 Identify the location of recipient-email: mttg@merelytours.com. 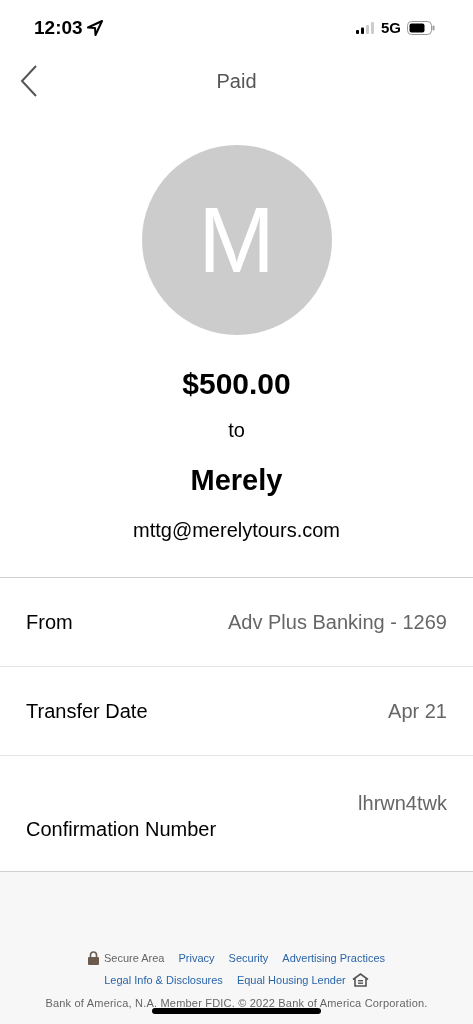
(236, 530).